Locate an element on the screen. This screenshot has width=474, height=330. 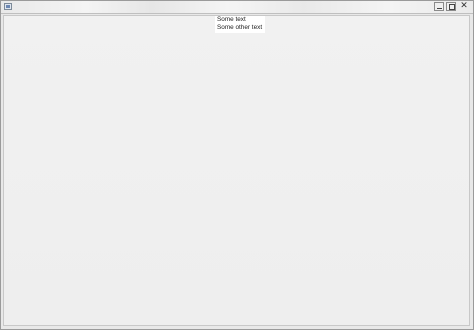
minimize-icon is located at coordinates (439, 8).